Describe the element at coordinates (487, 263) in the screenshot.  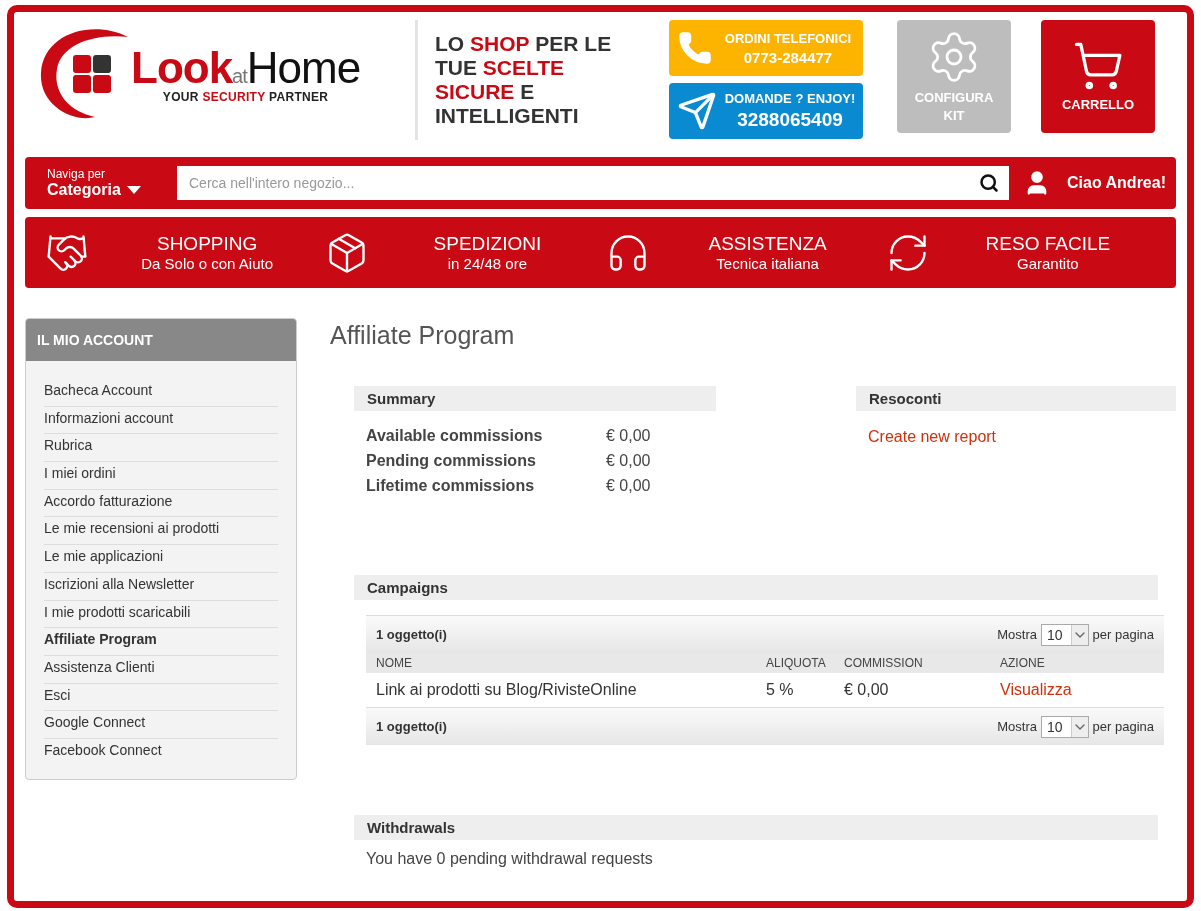
I see `feature-subtitle: in 24/48 ore` at that location.